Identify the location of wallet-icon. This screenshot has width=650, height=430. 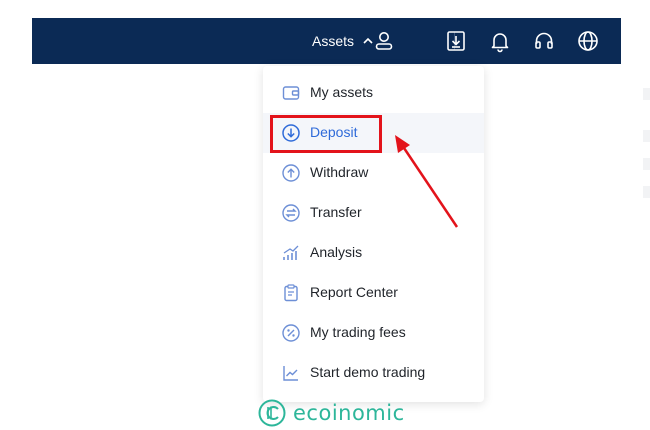
(291, 93).